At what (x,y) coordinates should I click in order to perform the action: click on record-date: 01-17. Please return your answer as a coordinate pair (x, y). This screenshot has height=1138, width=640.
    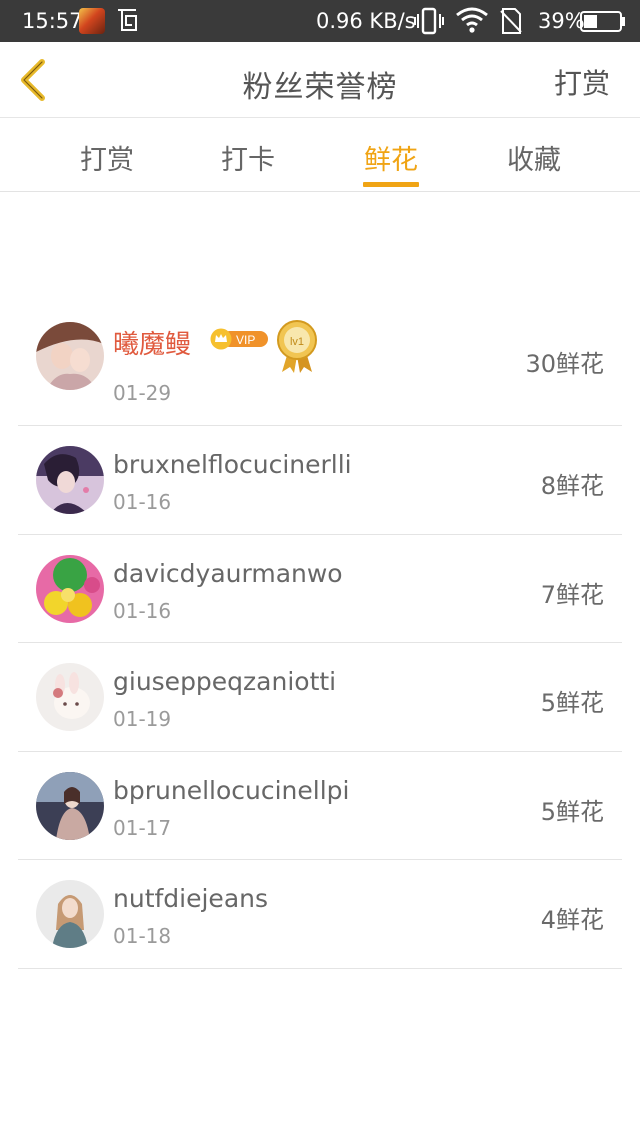
    Looking at the image, I should click on (142, 827).